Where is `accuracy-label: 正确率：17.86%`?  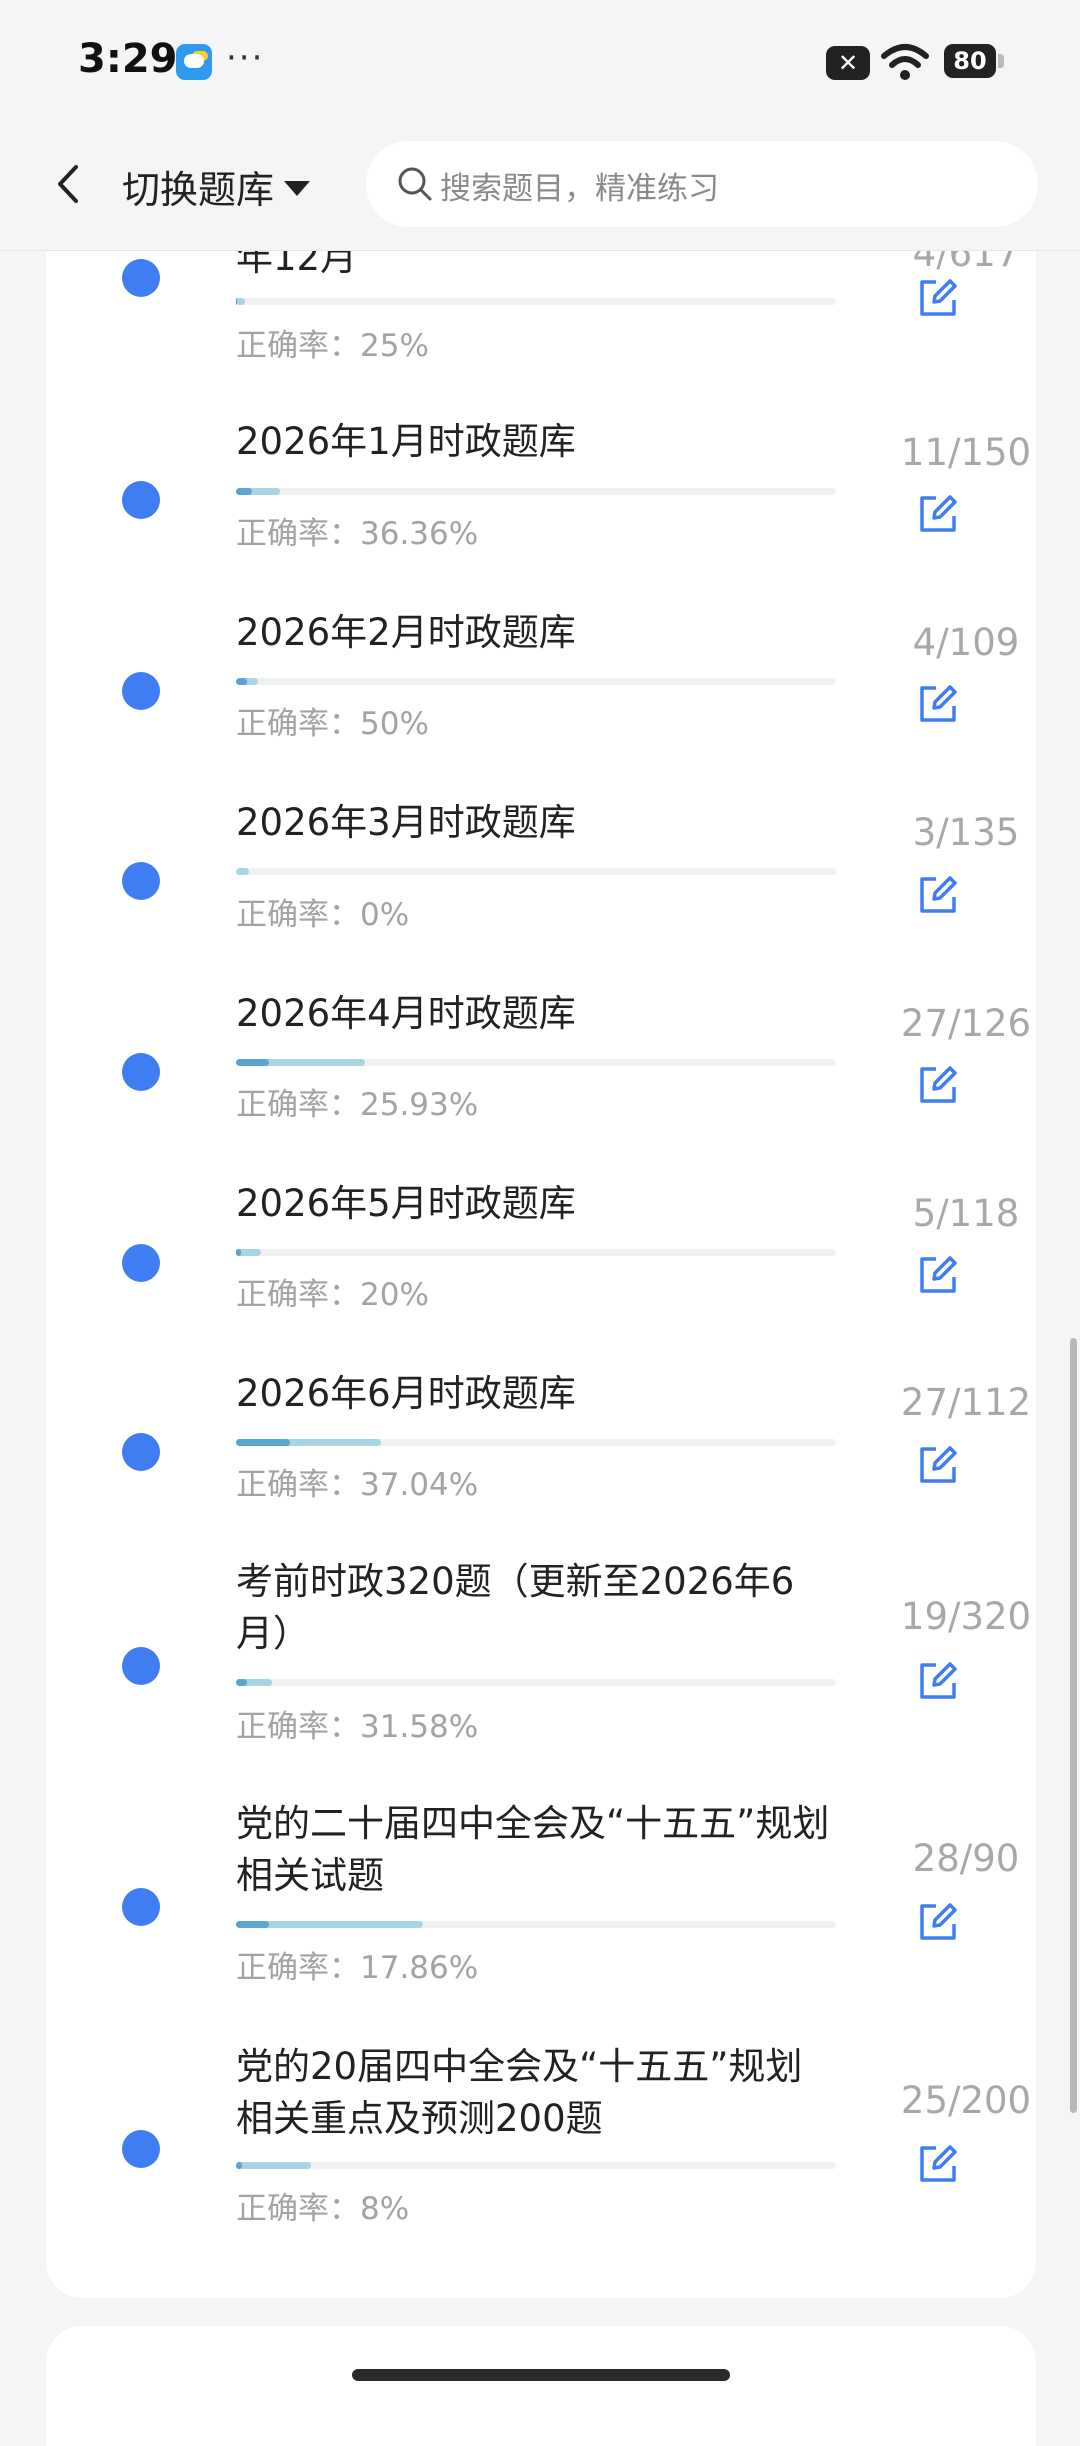 accuracy-label: 正确率：17.86% is located at coordinates (357, 1968).